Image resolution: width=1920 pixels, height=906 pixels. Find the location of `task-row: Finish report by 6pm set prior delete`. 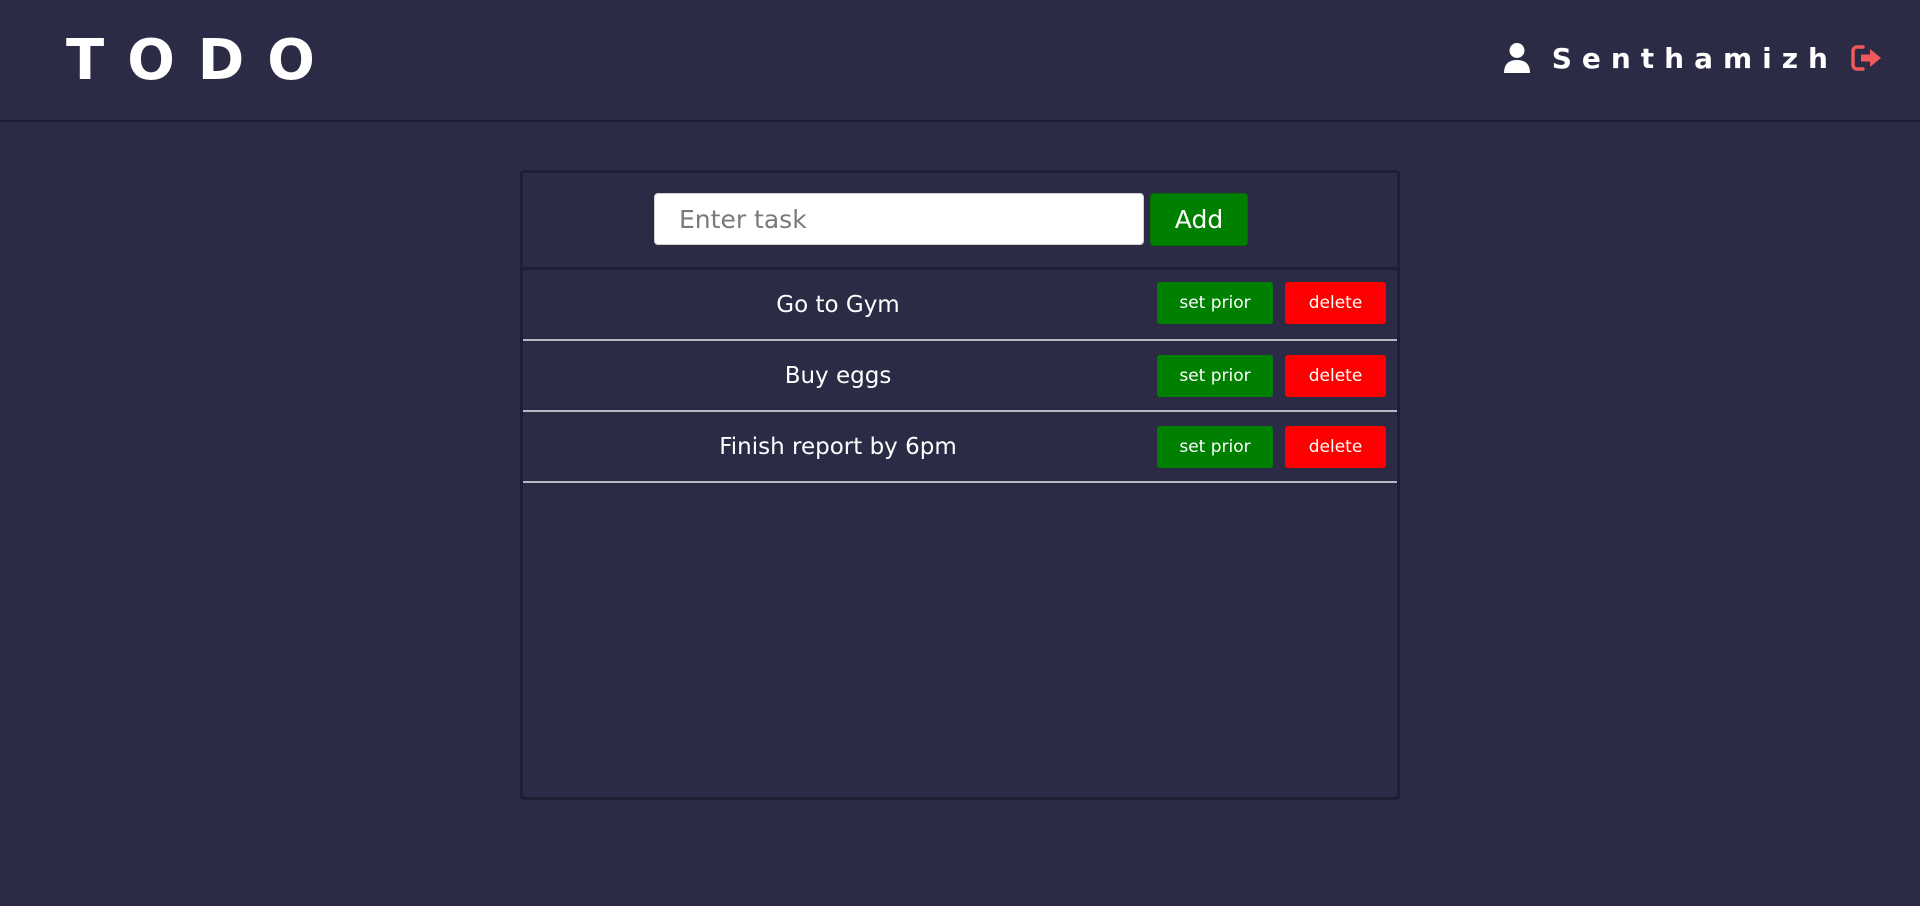

task-row: Finish report by 6pm set prior delete is located at coordinates (960, 447).